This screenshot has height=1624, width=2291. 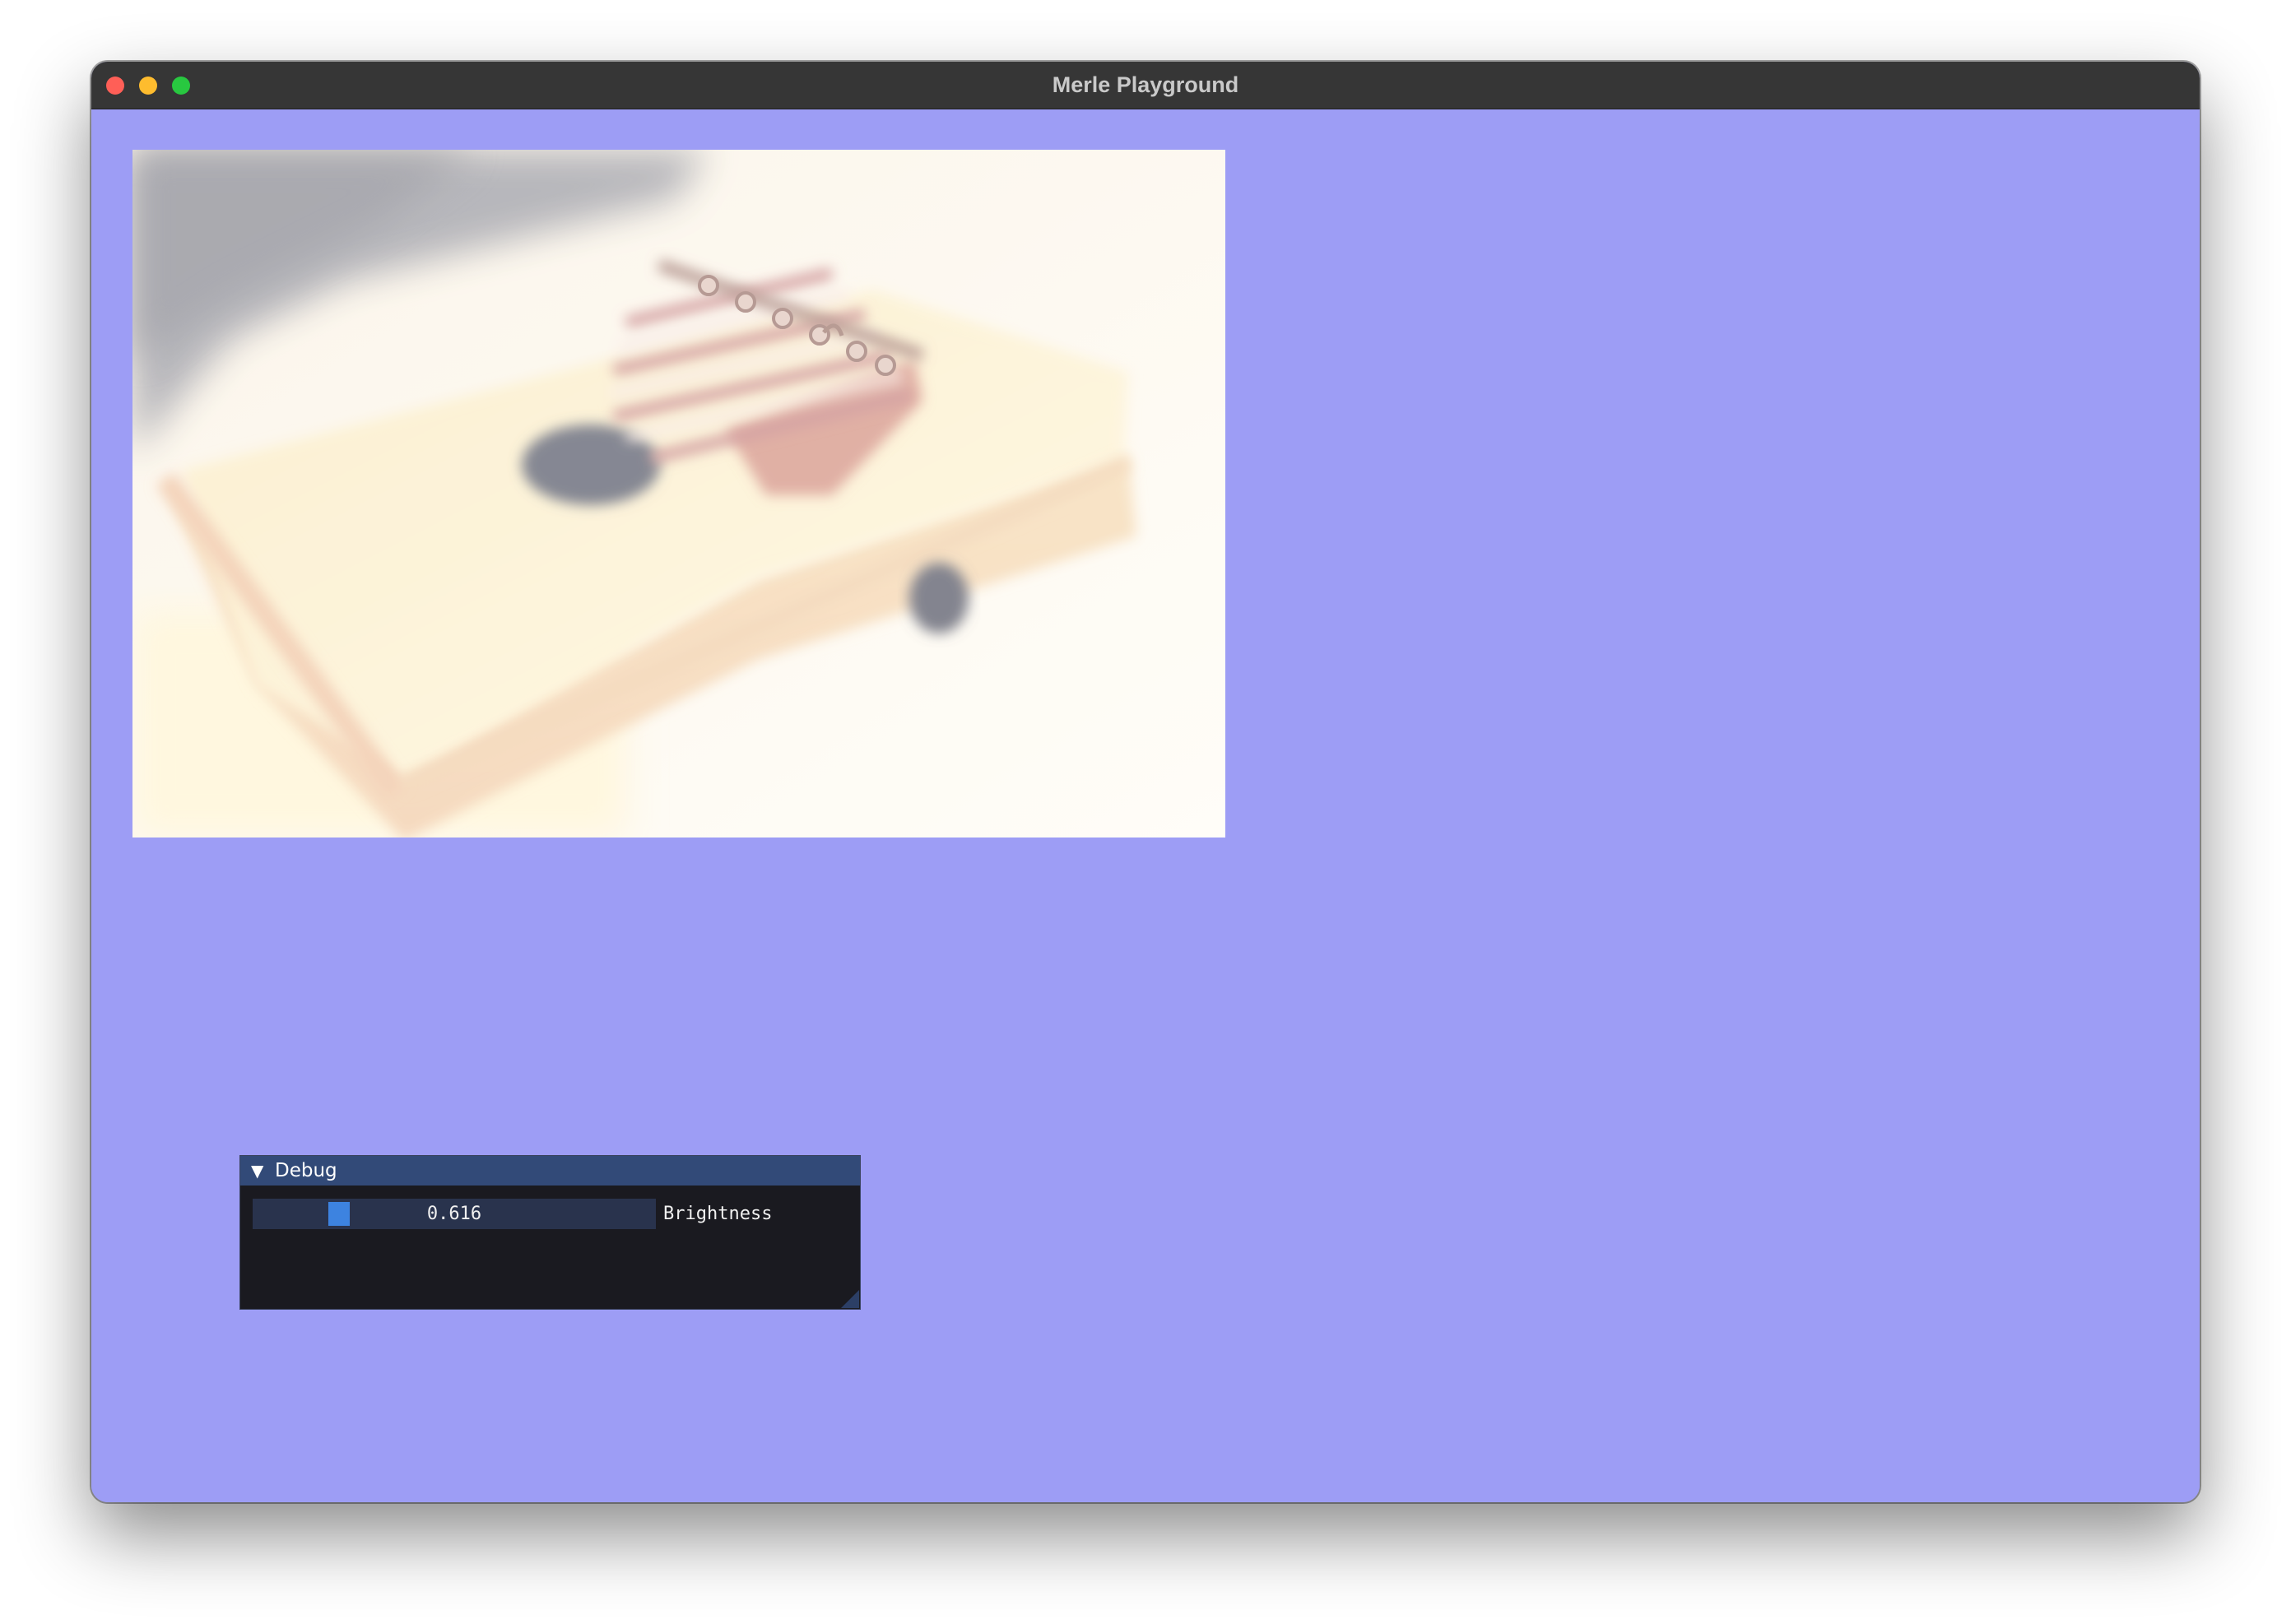 I want to click on brightness-value: 0.616, so click(x=454, y=1214).